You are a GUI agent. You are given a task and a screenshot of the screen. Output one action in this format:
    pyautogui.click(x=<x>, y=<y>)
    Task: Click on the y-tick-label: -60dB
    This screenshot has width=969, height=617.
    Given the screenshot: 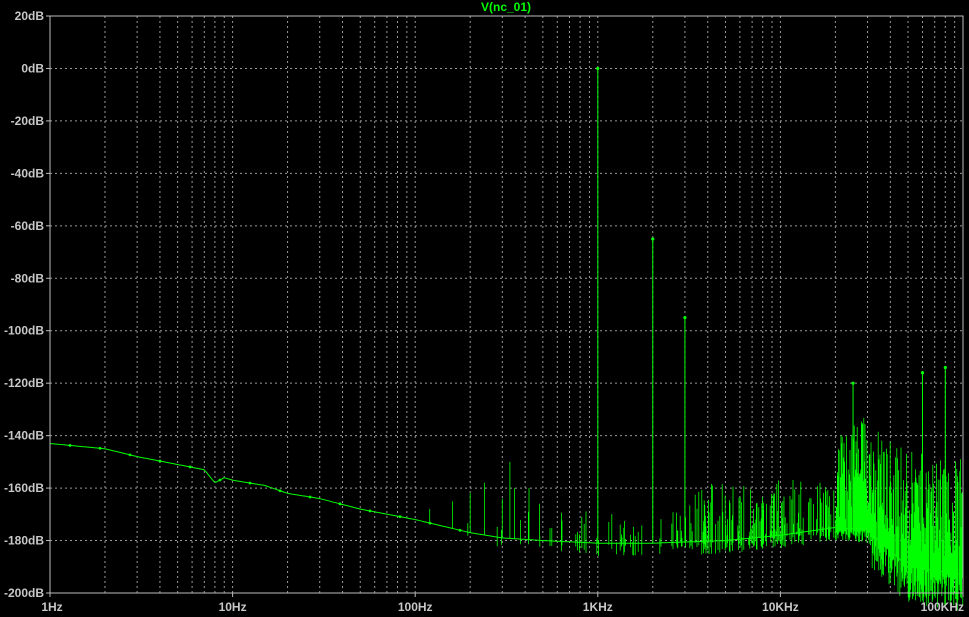 What is the action you would take?
    pyautogui.click(x=28, y=226)
    